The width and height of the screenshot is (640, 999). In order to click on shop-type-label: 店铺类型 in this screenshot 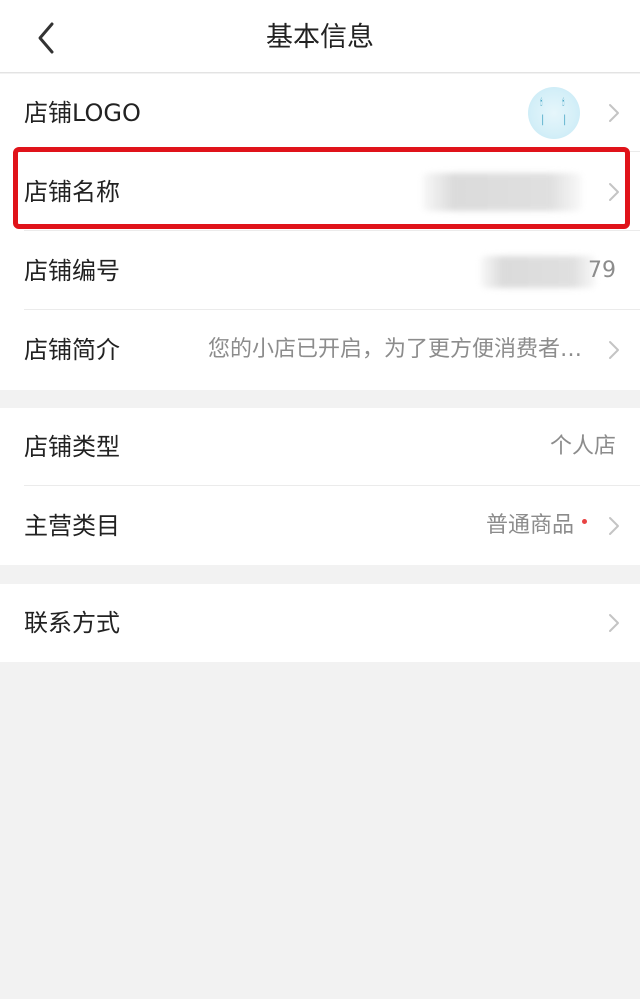, I will do `click(72, 447)`.